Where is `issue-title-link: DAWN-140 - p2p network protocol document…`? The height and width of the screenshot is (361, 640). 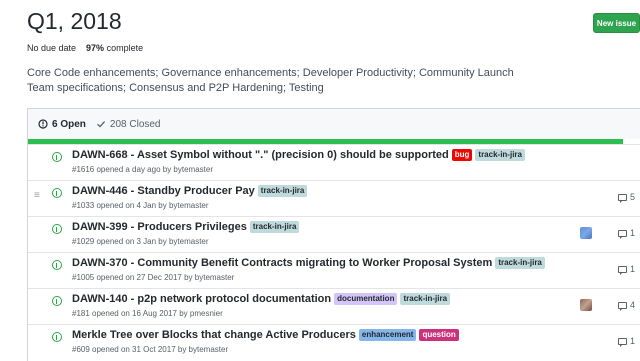 issue-title-link: DAWN-140 - p2p network protocol document… is located at coordinates (201, 299).